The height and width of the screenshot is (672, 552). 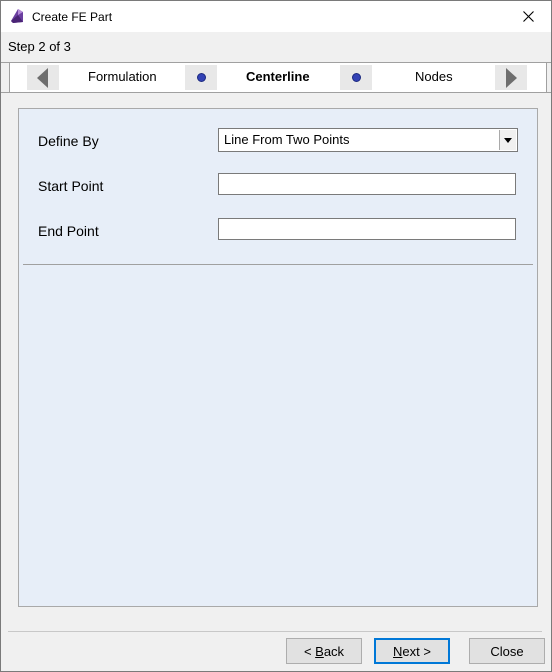 What do you see at coordinates (319, 651) in the screenshot?
I see `back-button-mnemonic: B` at bounding box center [319, 651].